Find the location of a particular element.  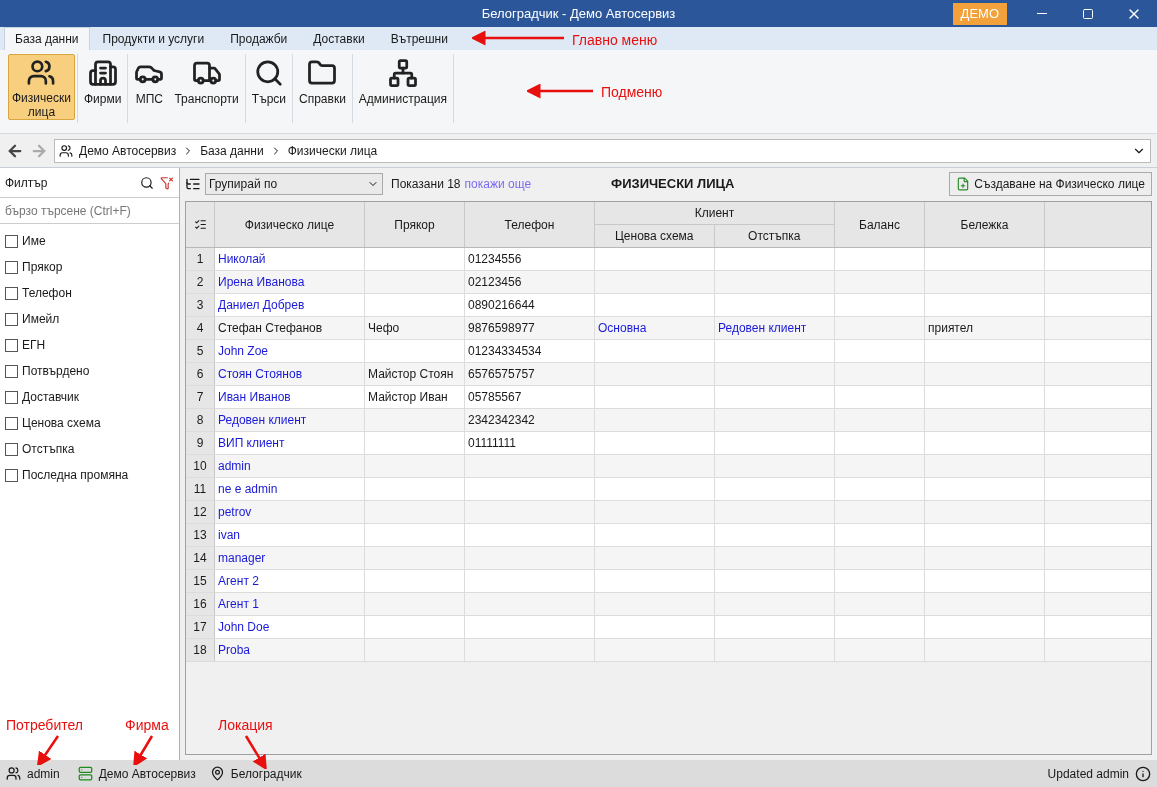

column-chooser-icon is located at coordinates (200, 224).